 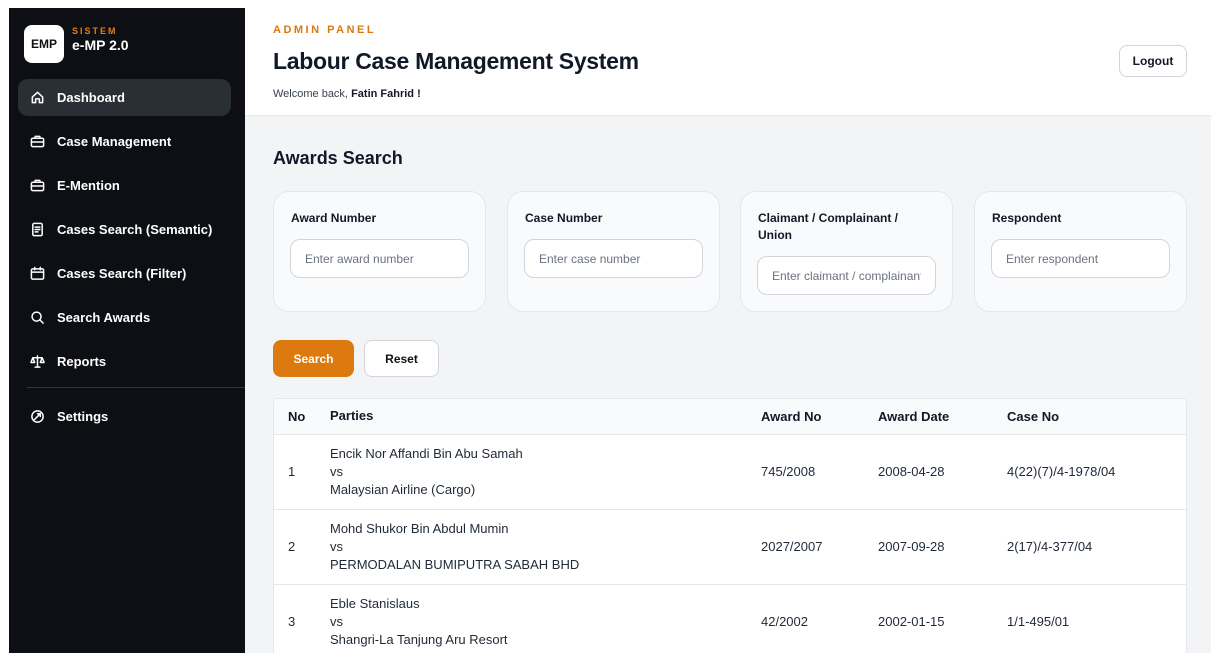 What do you see at coordinates (791, 416) in the screenshot?
I see `column-header-award-no: Award No` at bounding box center [791, 416].